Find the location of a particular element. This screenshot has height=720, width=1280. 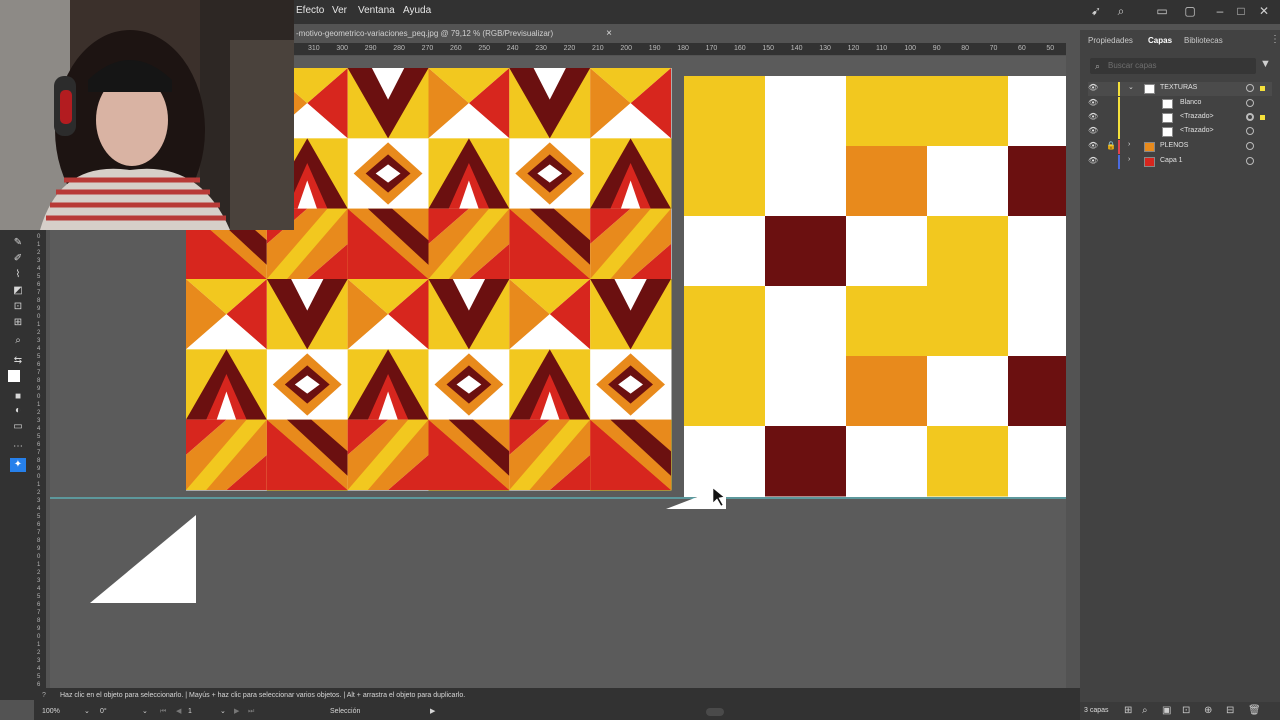

brush-tool-icon: ✐ is located at coordinates (18, 259).